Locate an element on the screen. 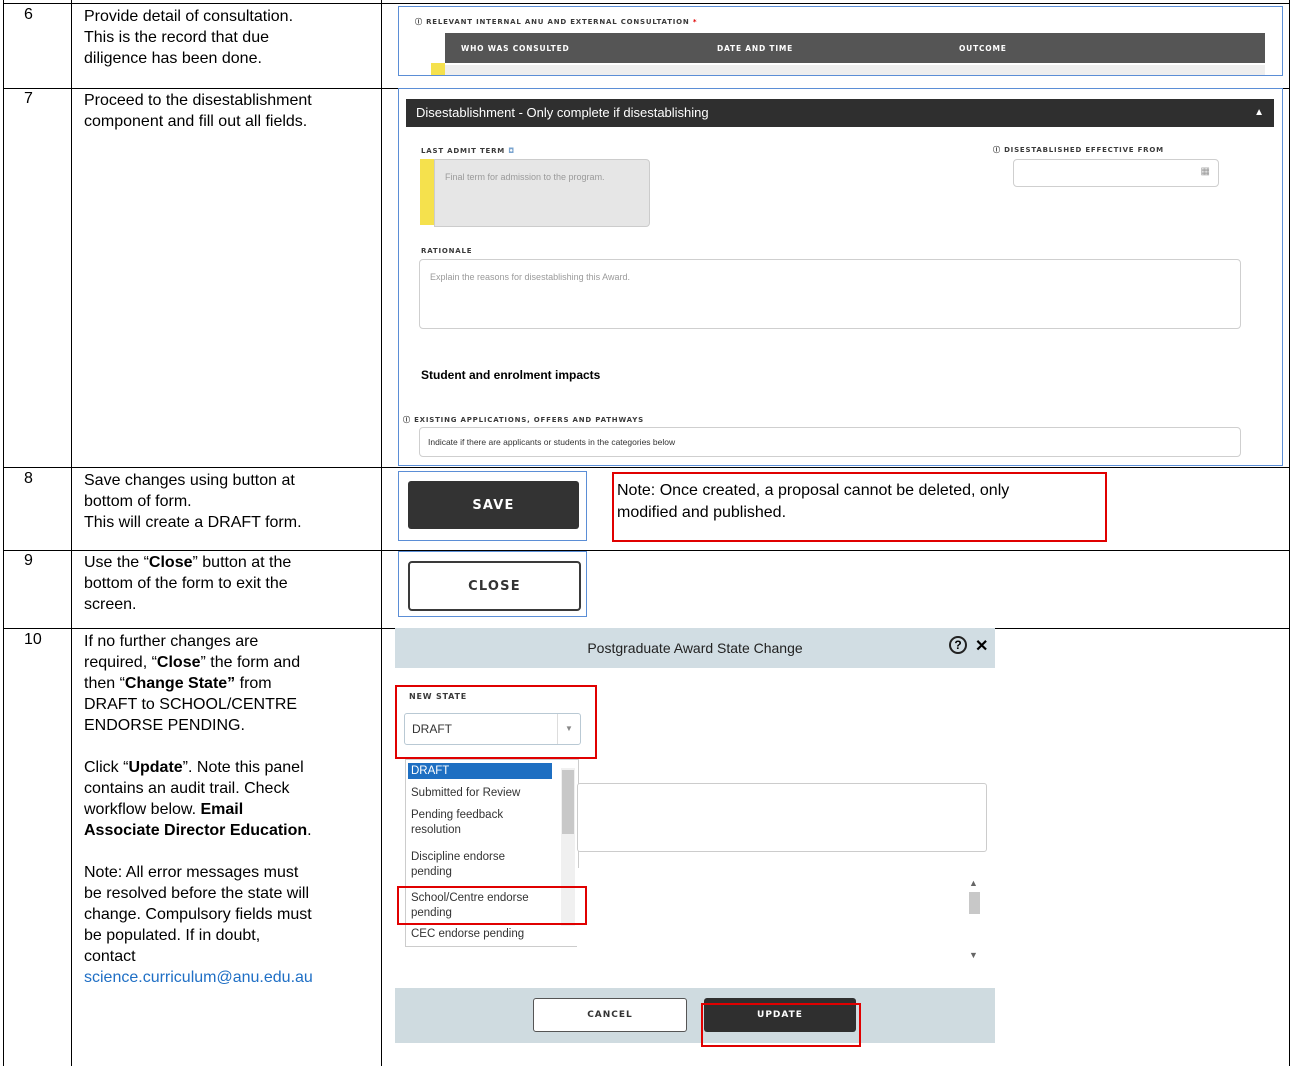 The height and width of the screenshot is (1066, 1293). instruction-text: . is located at coordinates (309, 830).